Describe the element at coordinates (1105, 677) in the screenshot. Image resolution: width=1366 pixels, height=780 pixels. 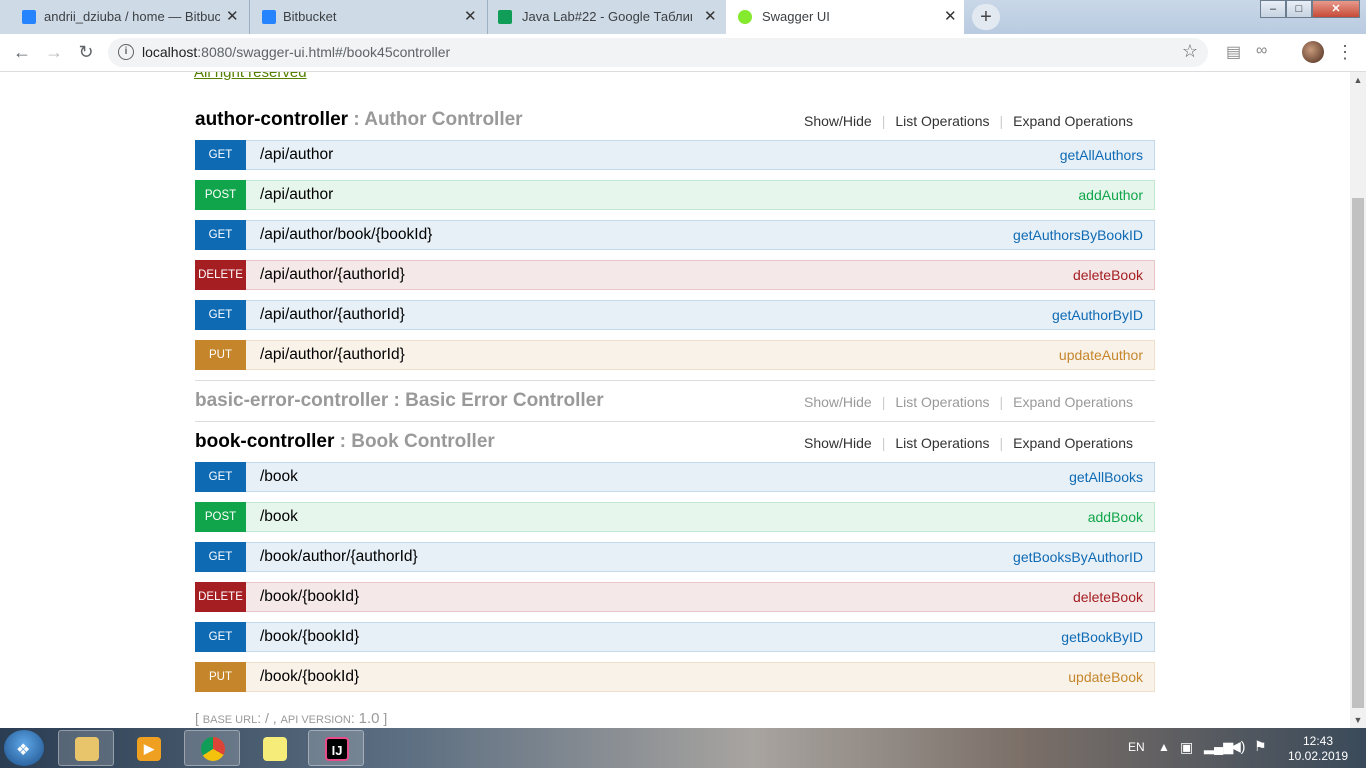
I see `operation-id: updateBook` at that location.